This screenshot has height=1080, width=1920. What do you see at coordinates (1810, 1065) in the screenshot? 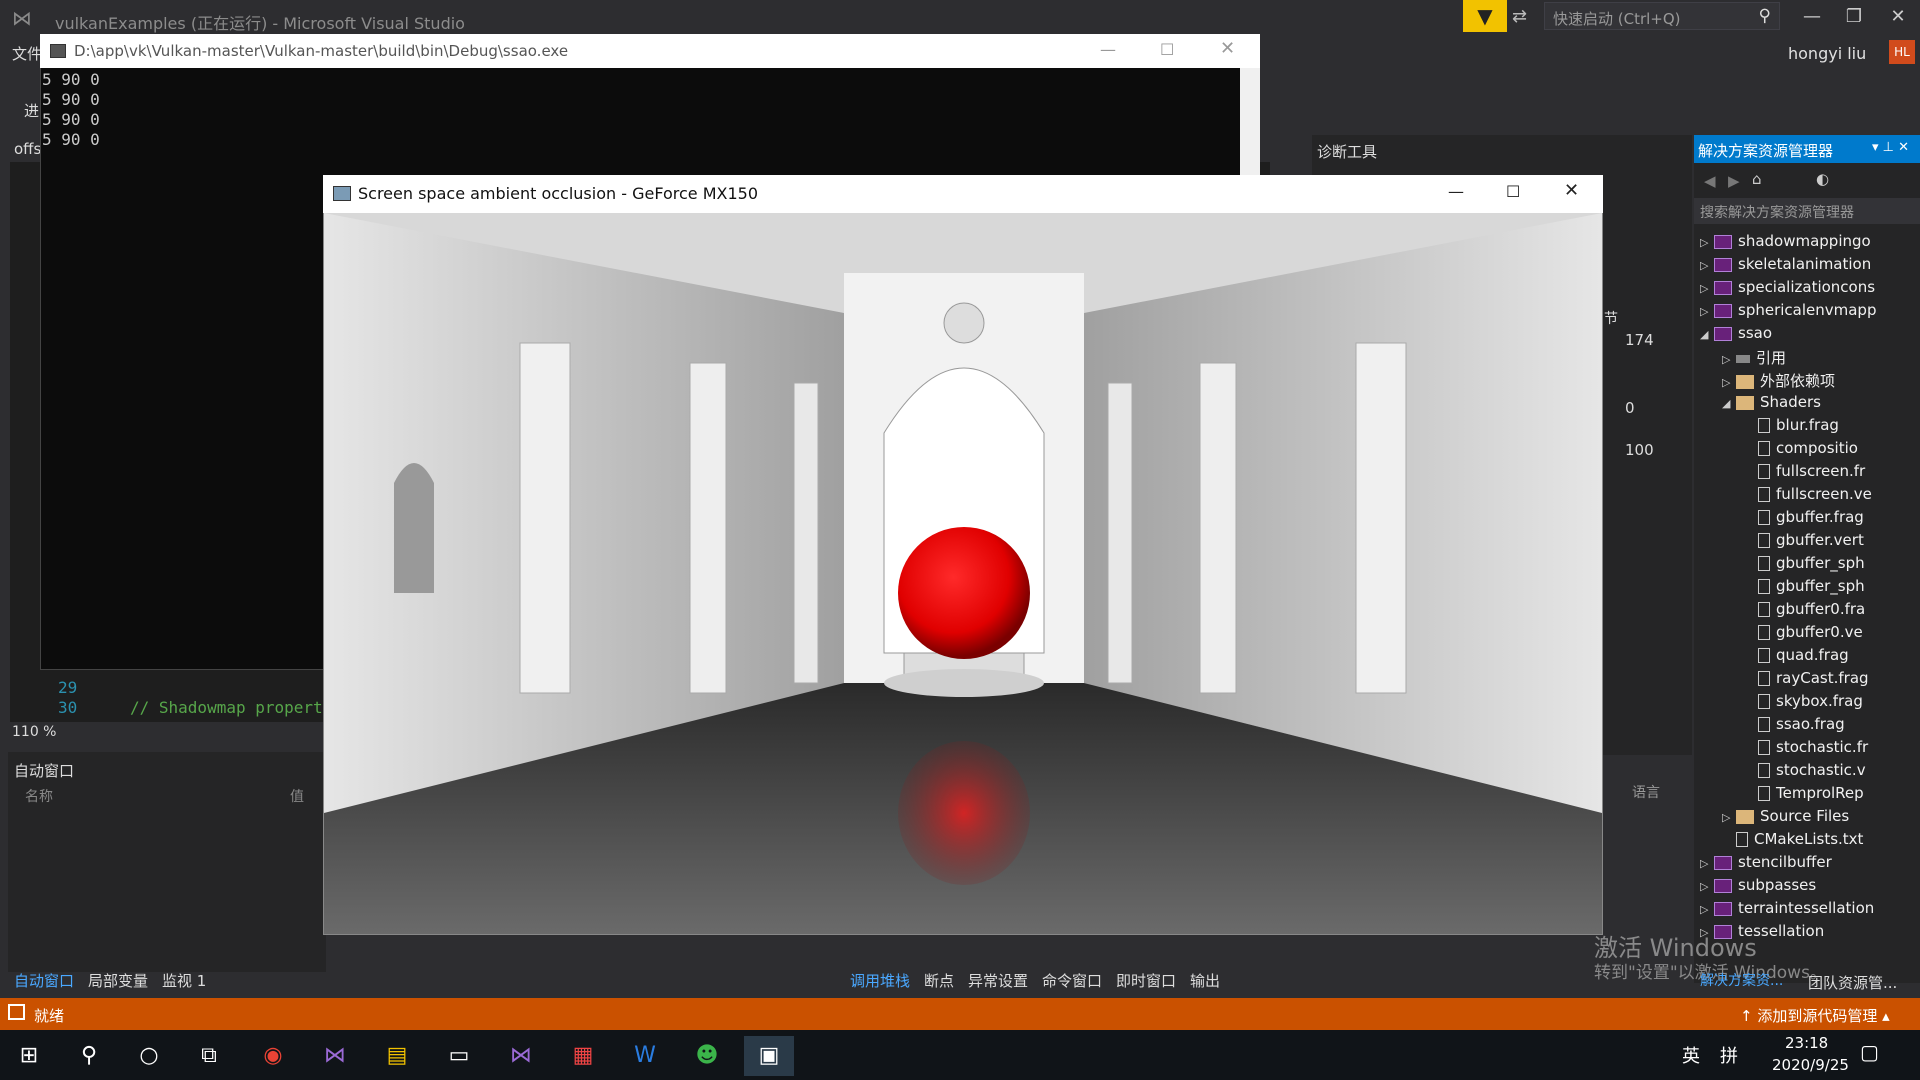
I see `clock-date: 2020/9/25` at bounding box center [1810, 1065].